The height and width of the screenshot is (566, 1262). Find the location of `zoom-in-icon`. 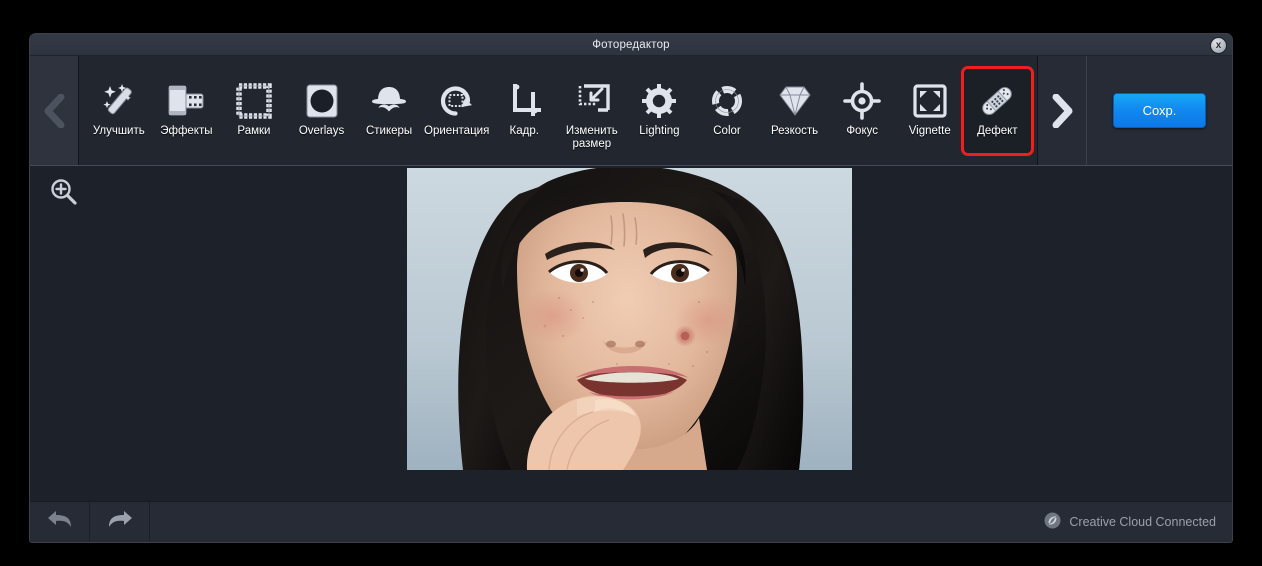

zoom-in-icon is located at coordinates (64, 192).